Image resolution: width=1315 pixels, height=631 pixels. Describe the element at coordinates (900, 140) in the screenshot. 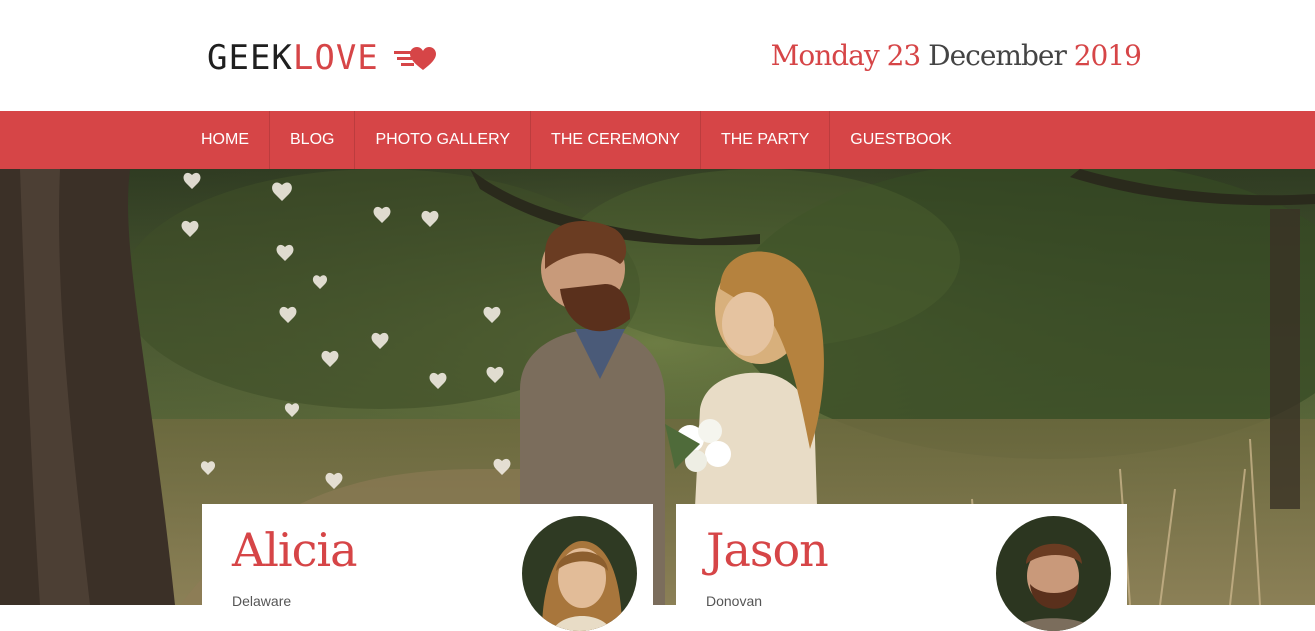

I see `nav-item-guestbook: GUESTBOOK` at that location.